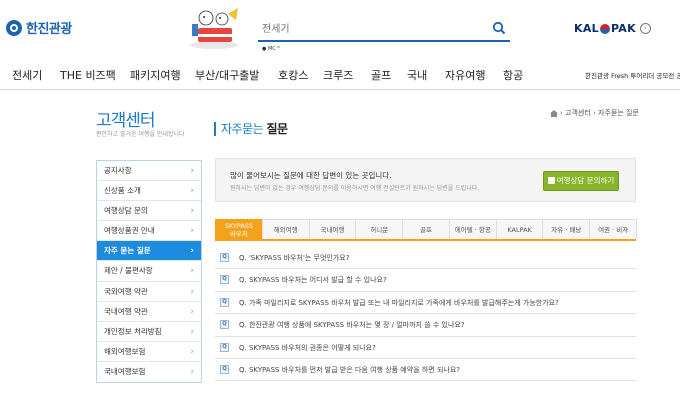 The width and height of the screenshot is (680, 400). What do you see at coordinates (285, 229) in the screenshot?
I see `tab-overseas: 해외여행` at bounding box center [285, 229].